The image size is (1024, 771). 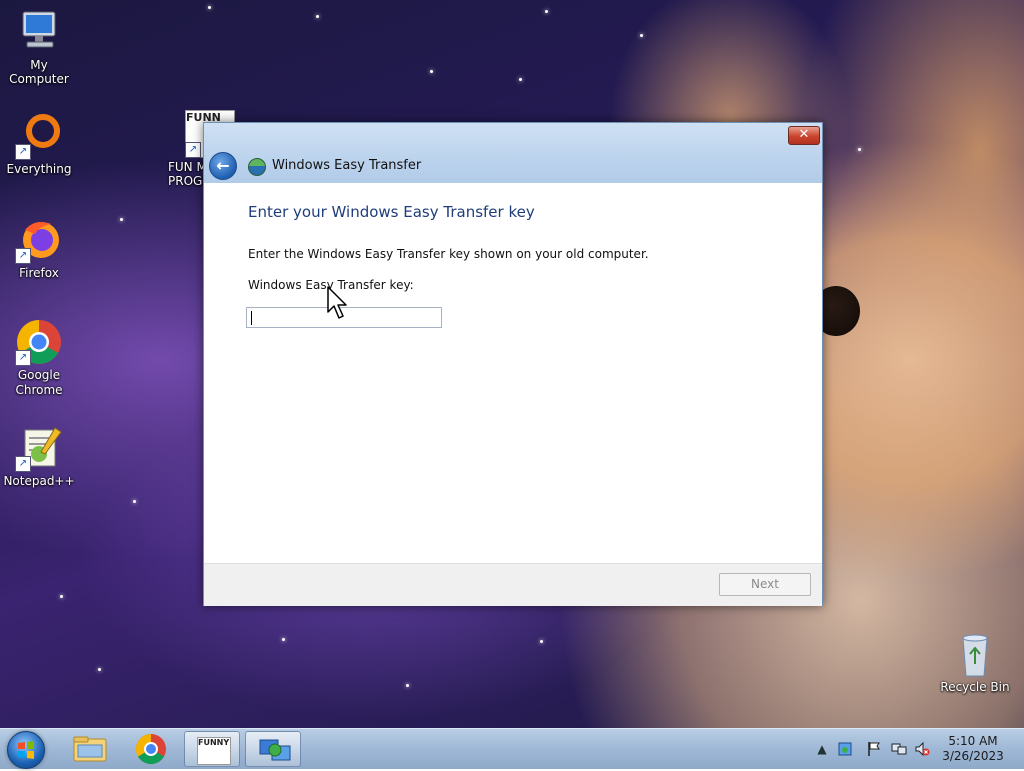 I want to click on desktop-icon-label-line1: Google, so click(x=39, y=375).